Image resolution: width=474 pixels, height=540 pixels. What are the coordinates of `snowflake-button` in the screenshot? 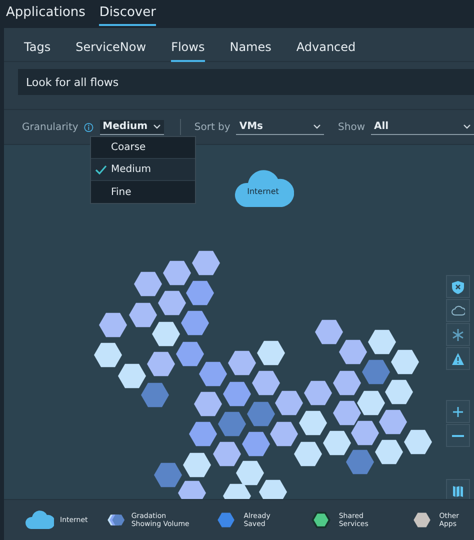 It's located at (458, 334).